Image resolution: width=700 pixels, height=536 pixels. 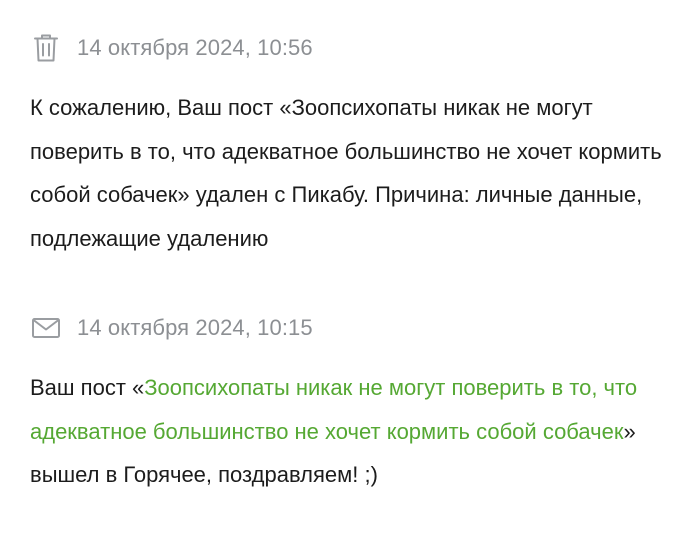 What do you see at coordinates (195, 327) in the screenshot?
I see `notification-date: 14 октября 2024, 10:15` at bounding box center [195, 327].